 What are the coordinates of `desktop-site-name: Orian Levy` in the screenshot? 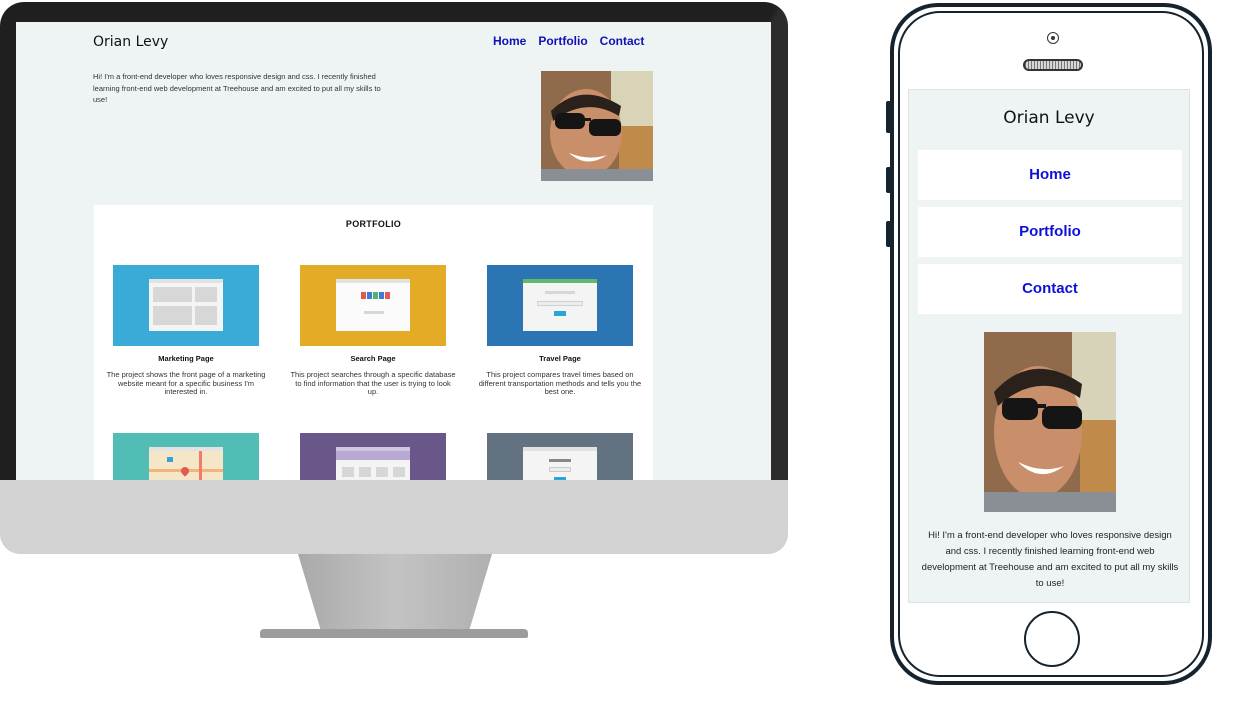 It's located at (131, 42).